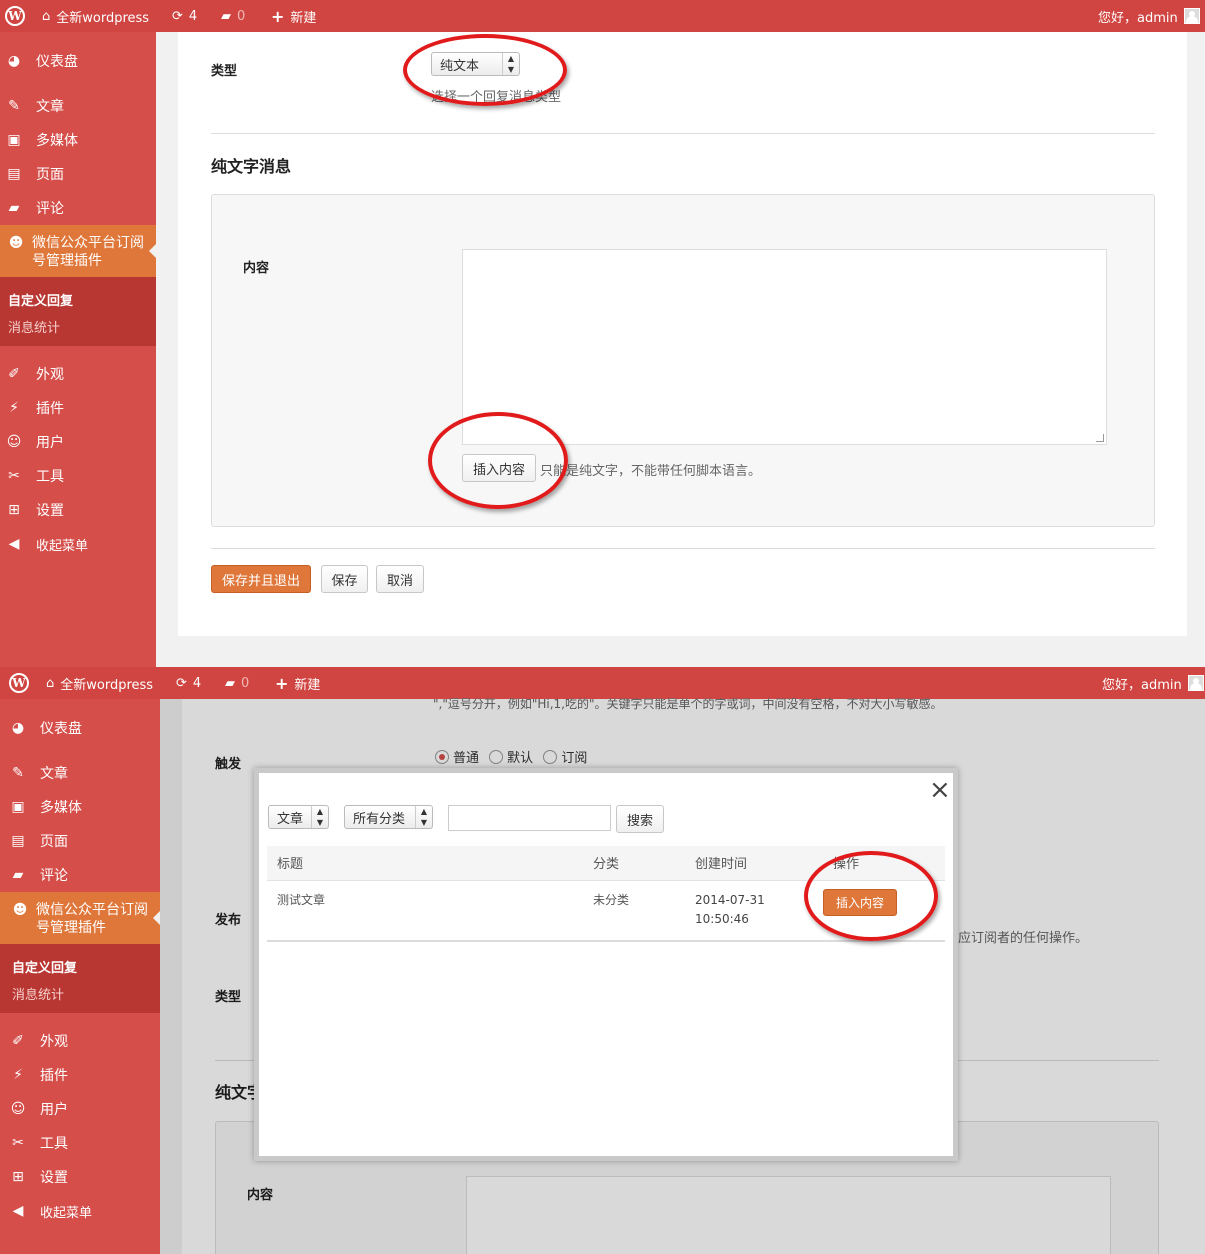 This screenshot has height=1254, width=1205. I want to click on sidebar-item-label: 仪表盘, so click(61, 729).